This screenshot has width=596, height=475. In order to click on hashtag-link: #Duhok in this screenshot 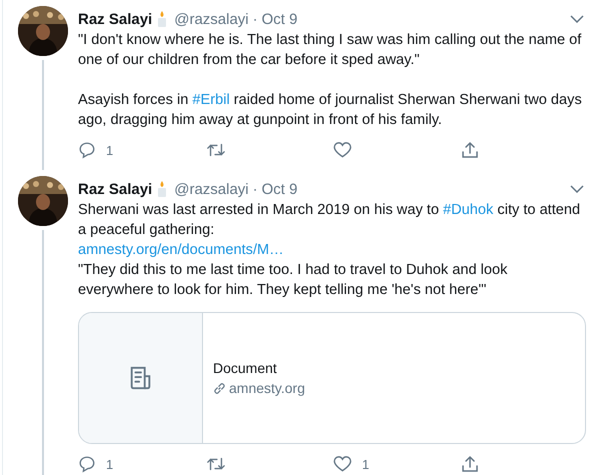, I will do `click(468, 210)`.